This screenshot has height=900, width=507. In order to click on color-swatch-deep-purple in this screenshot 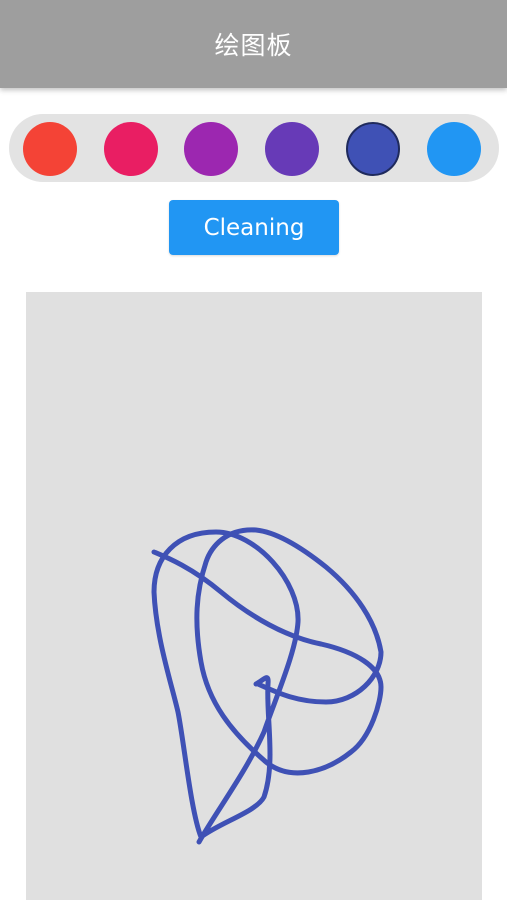, I will do `click(292, 149)`.